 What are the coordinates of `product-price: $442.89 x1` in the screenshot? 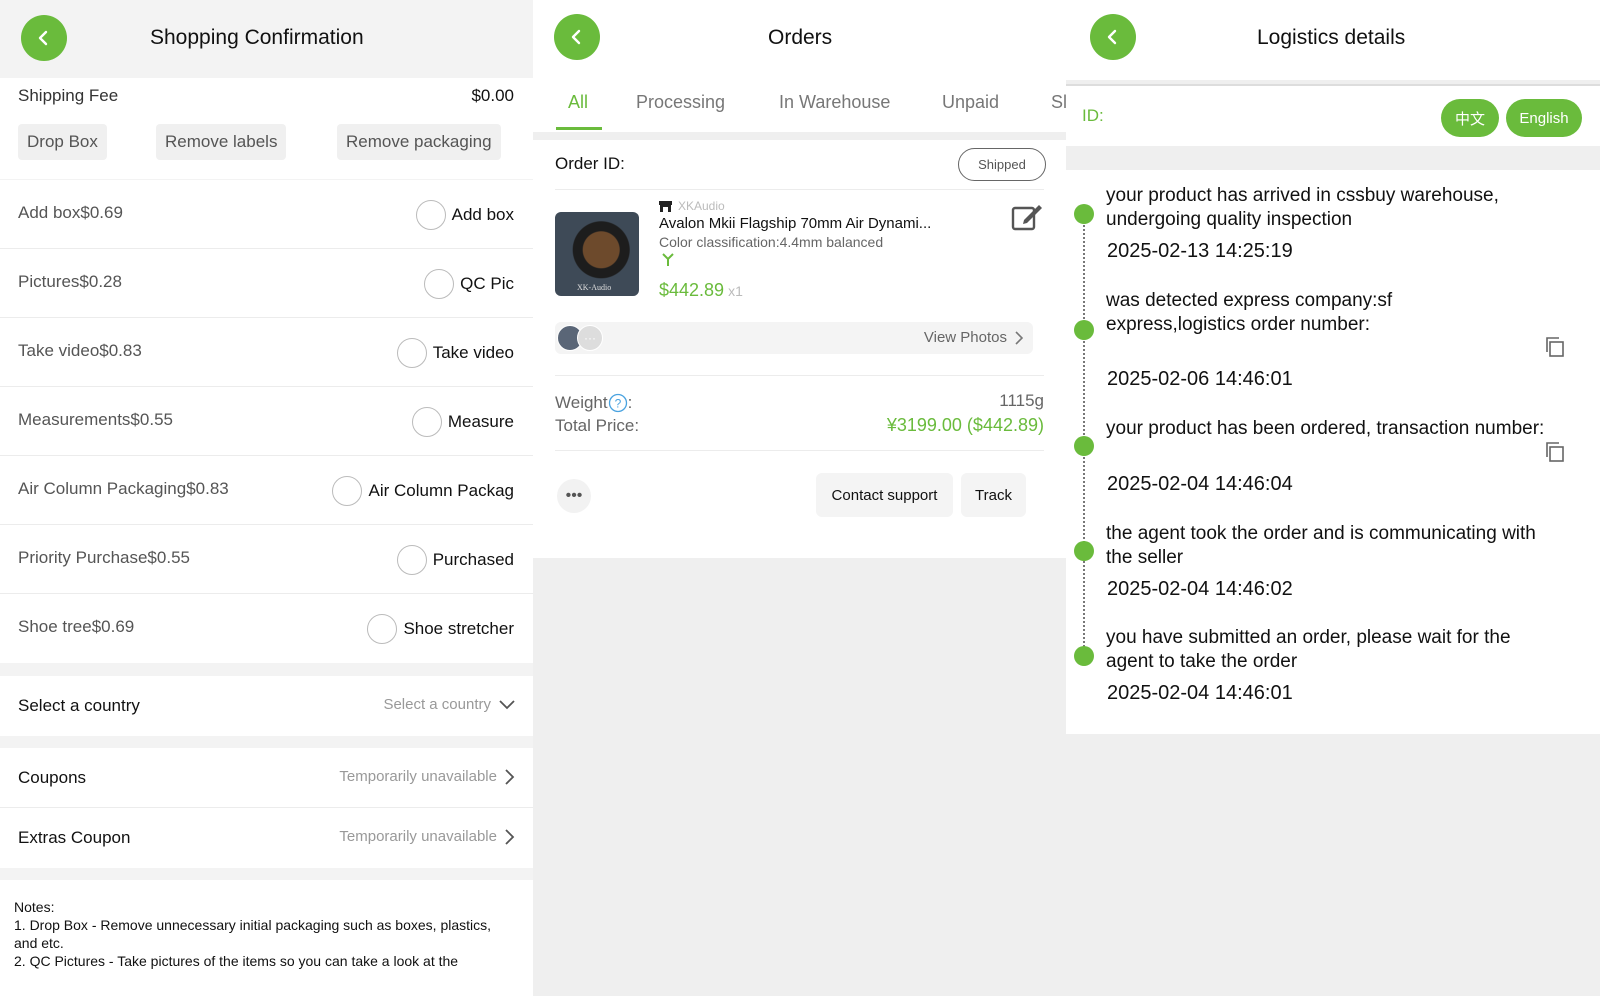 It's located at (701, 290).